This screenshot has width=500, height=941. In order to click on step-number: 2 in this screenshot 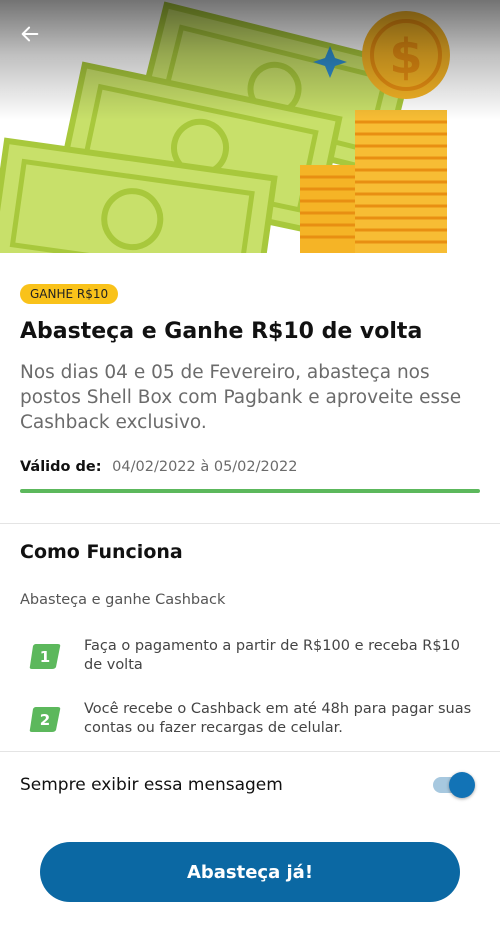, I will do `click(45, 720)`.